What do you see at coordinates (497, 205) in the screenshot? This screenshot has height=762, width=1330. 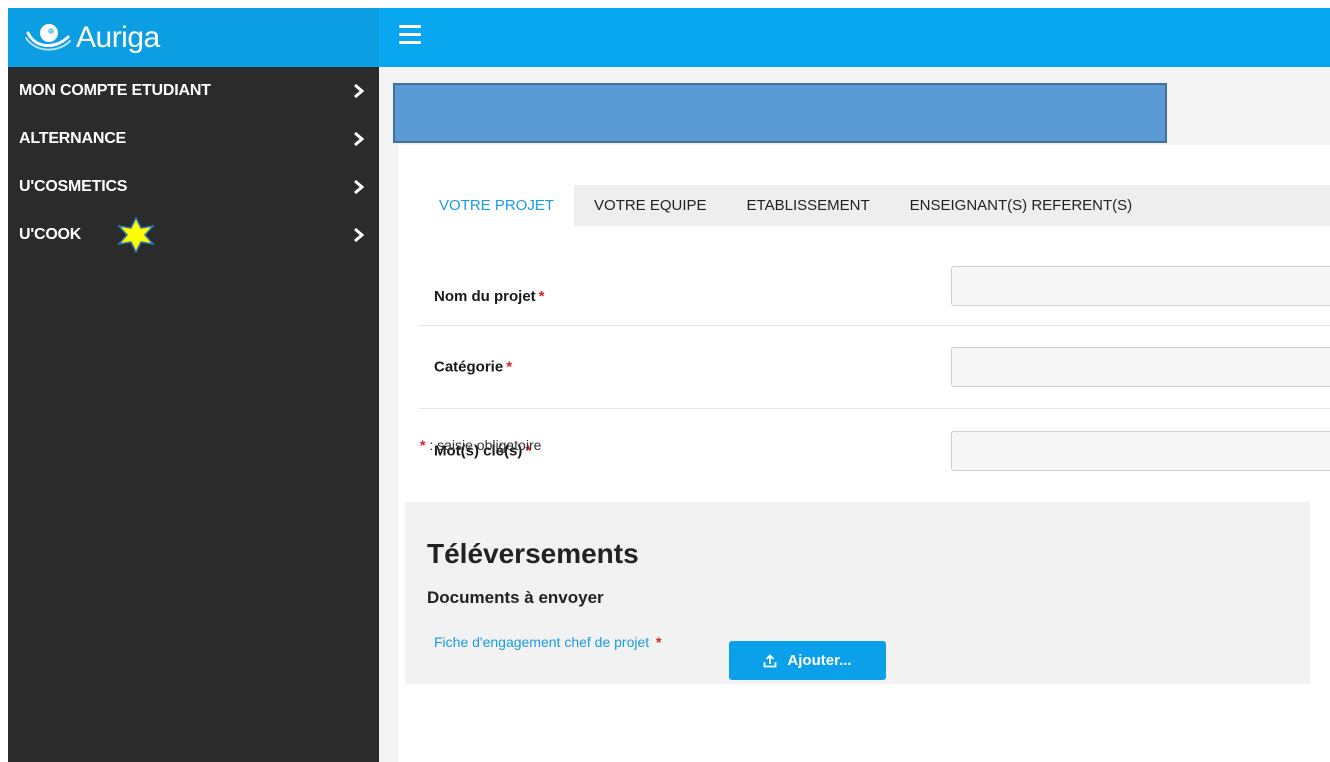 I see `tab-votre-projet: VOTRE PROJET` at bounding box center [497, 205].